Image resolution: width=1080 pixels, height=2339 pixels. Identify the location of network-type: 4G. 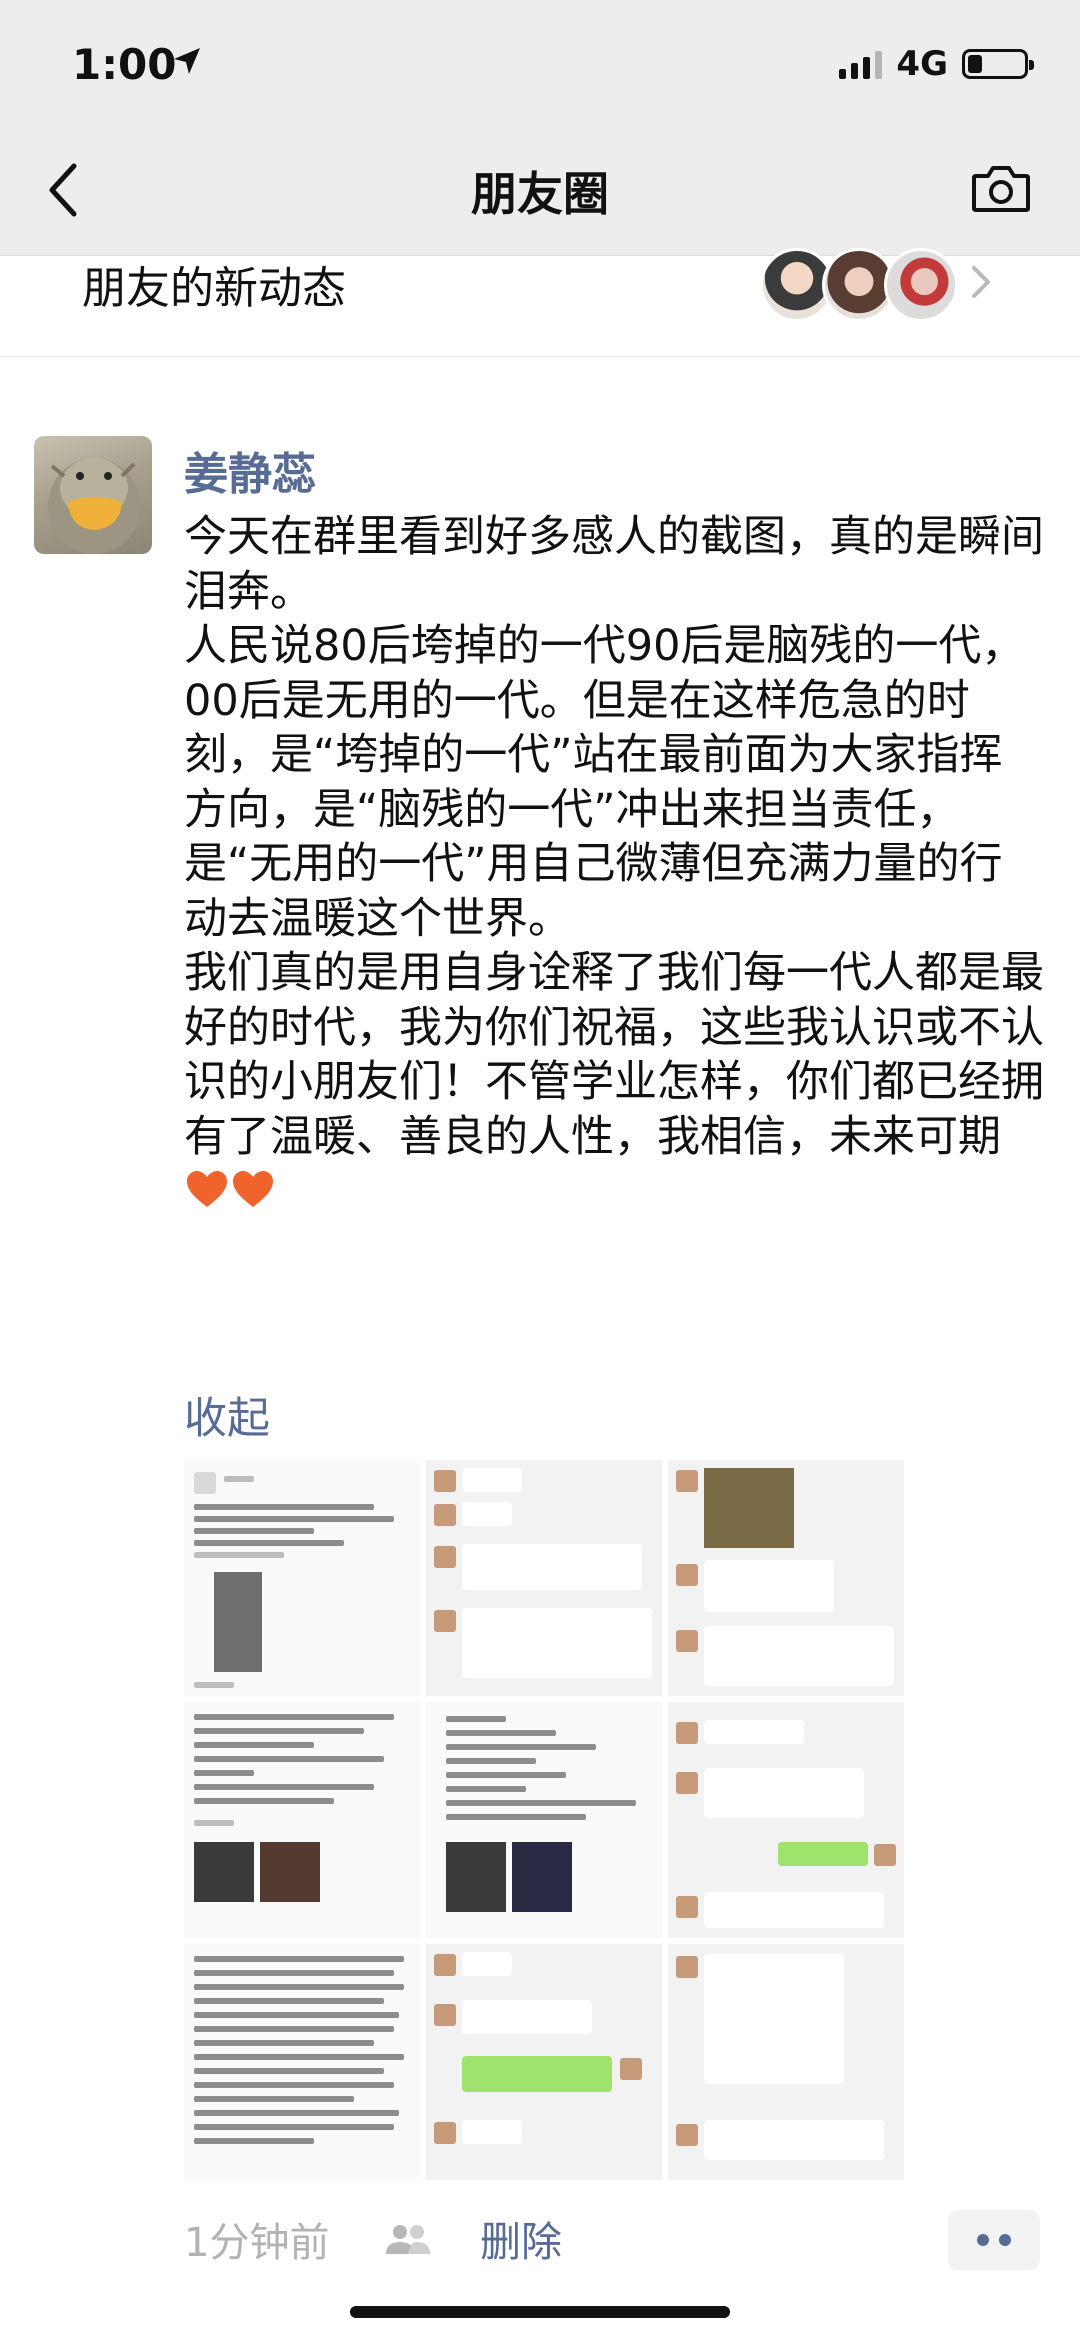
(922, 64).